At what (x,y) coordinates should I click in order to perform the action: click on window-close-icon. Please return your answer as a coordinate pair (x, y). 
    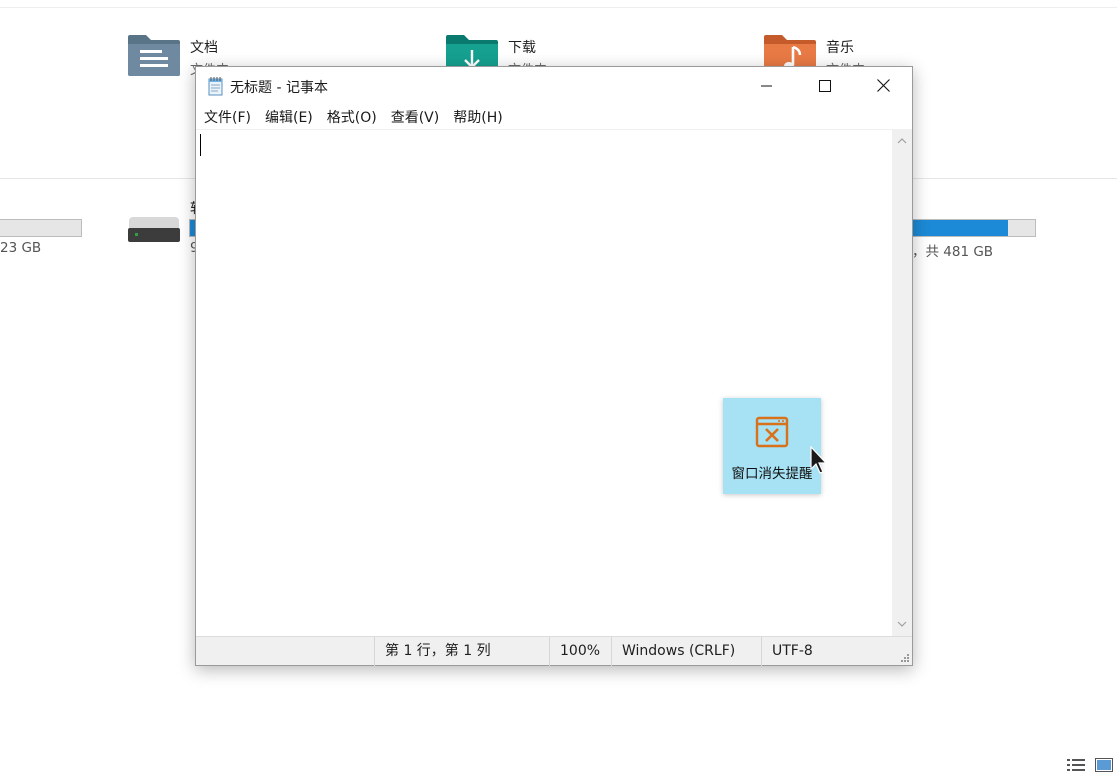
    Looking at the image, I should click on (772, 432).